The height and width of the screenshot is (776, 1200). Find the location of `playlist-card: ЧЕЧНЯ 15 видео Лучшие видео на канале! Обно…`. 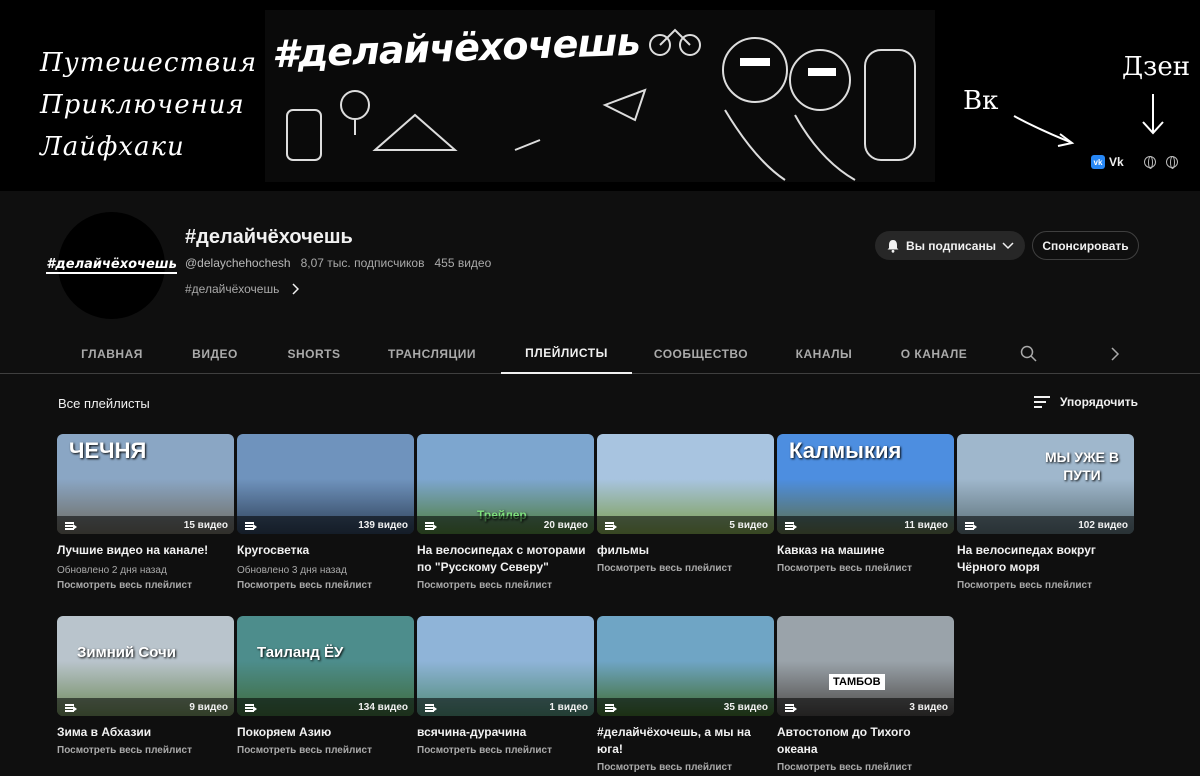

playlist-card: ЧЕЧНЯ 15 видео Лучшие видео на канале! Обно… is located at coordinates (145, 512).